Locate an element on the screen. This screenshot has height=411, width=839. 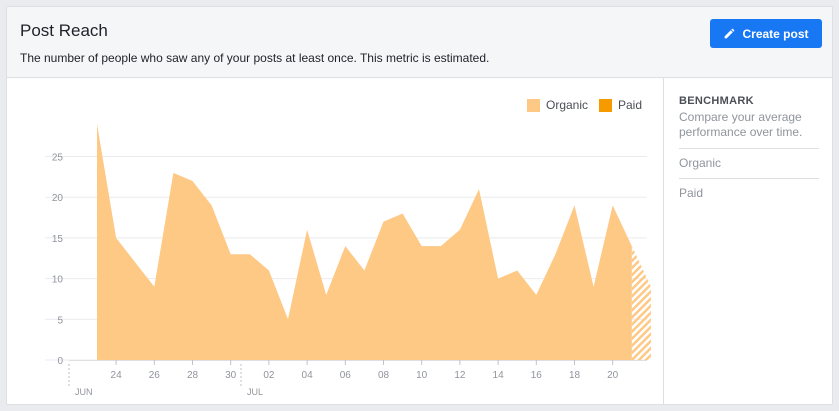
legend-paid: Paid is located at coordinates (620, 105).